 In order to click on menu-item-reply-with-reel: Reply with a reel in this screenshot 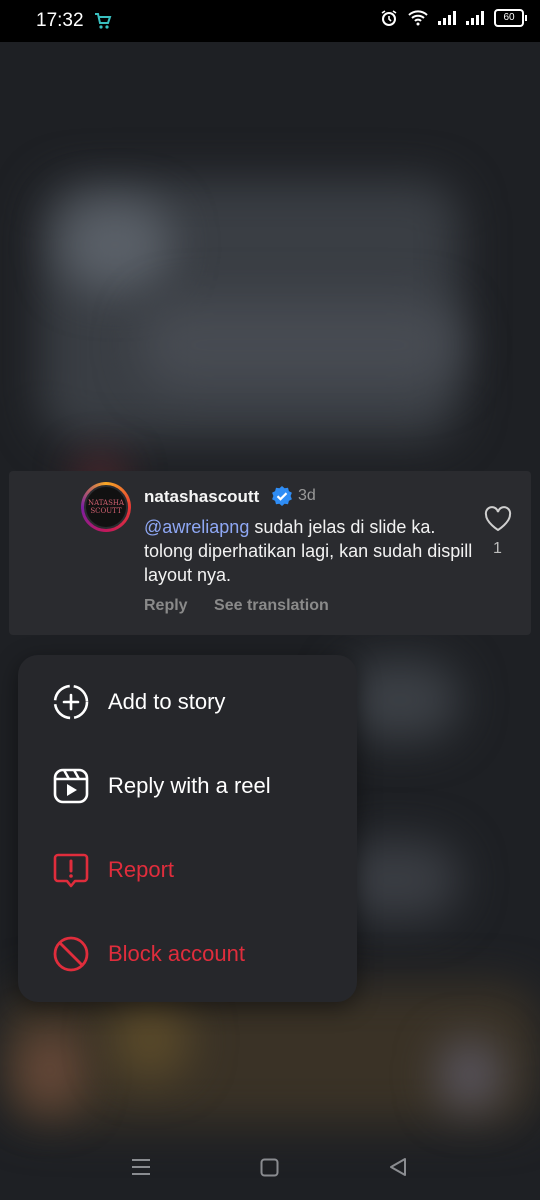, I will do `click(187, 786)`.